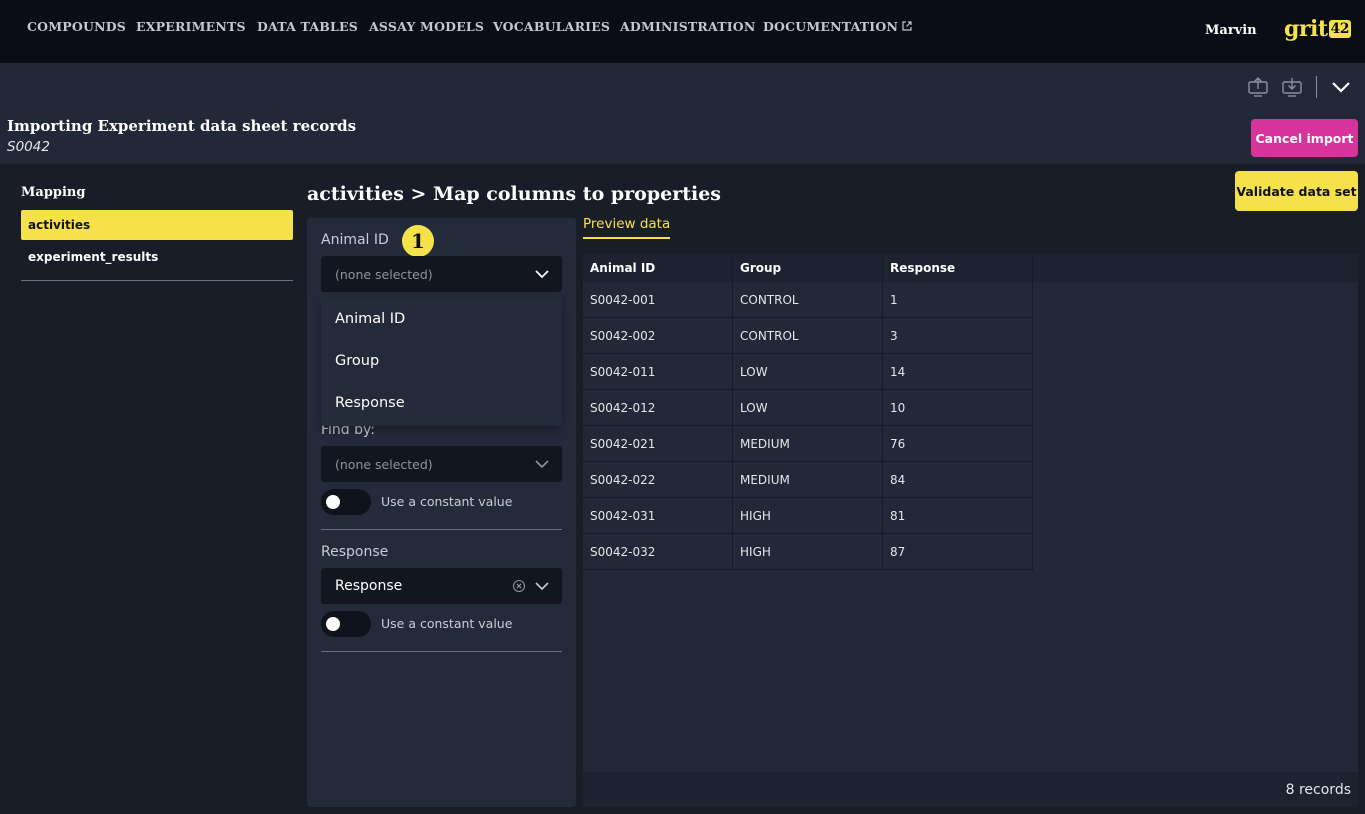 Image resolution: width=1365 pixels, height=814 pixels. I want to click on table-cell: S0042-032, so click(658, 552).